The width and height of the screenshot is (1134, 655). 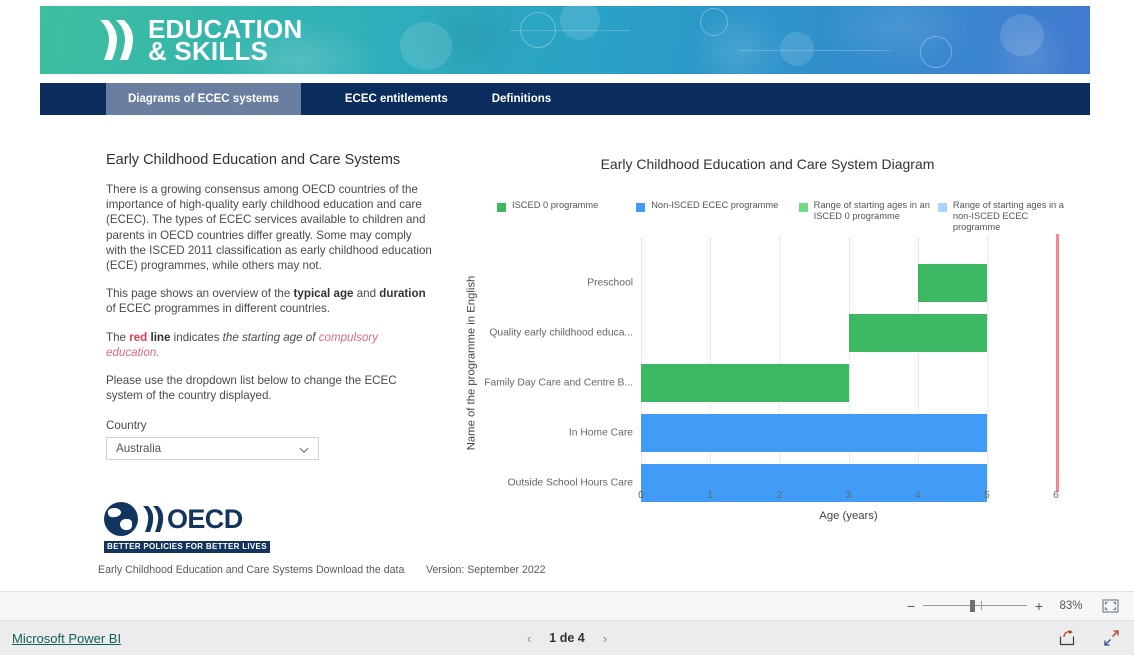 I want to click on redline-italic: the starting age of, so click(x=270, y=337).